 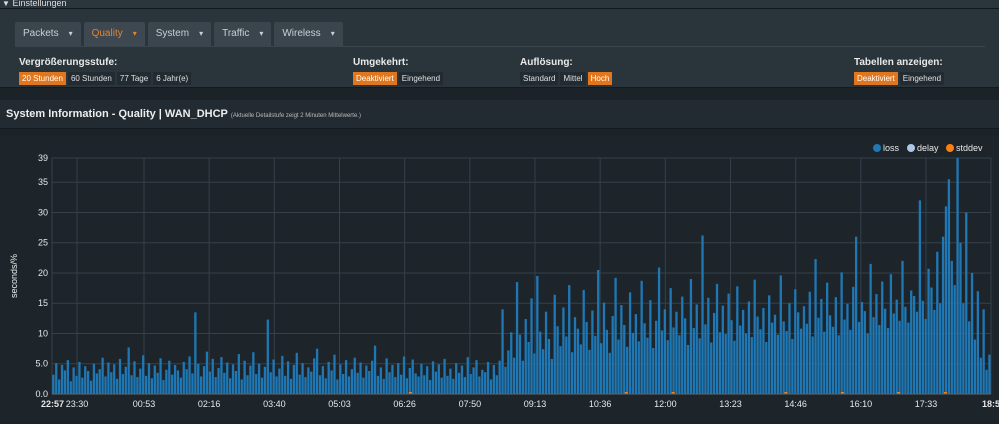 I want to click on y-tick-label: 15, so click(x=43, y=303).